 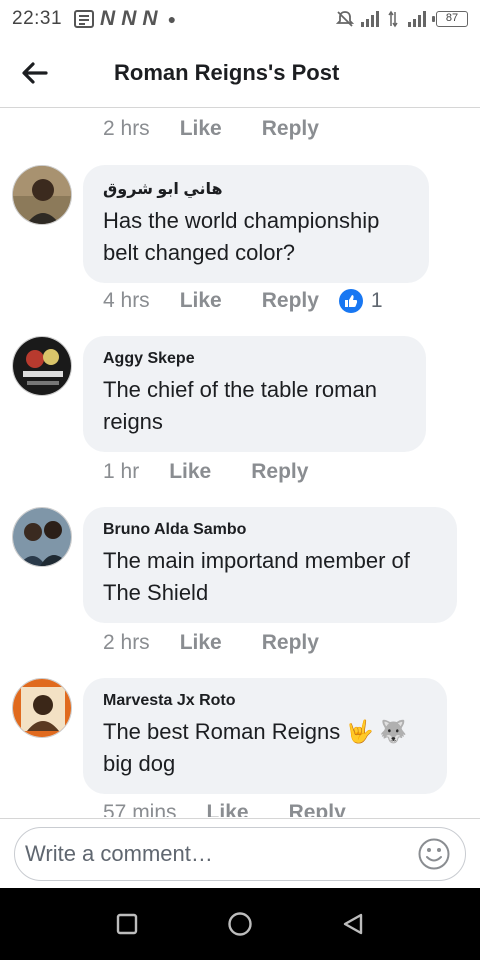 I want to click on back-nav-button, so click(x=353, y=924).